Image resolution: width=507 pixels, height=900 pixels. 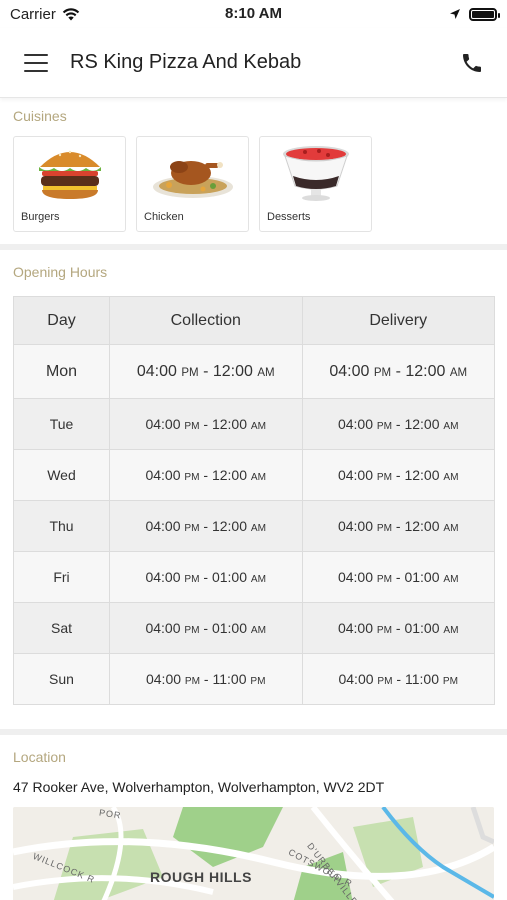 I want to click on cuisine-label: Desserts, so click(x=289, y=217).